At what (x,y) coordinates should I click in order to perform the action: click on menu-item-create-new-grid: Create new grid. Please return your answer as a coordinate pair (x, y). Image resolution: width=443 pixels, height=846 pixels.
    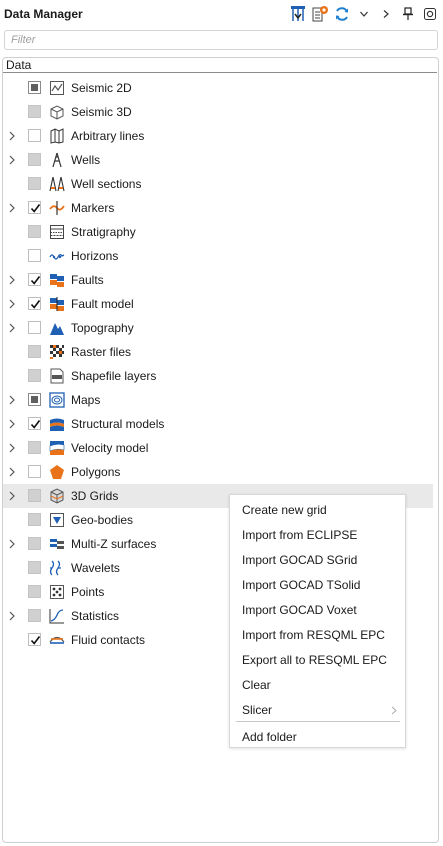
    Looking at the image, I should click on (317, 509).